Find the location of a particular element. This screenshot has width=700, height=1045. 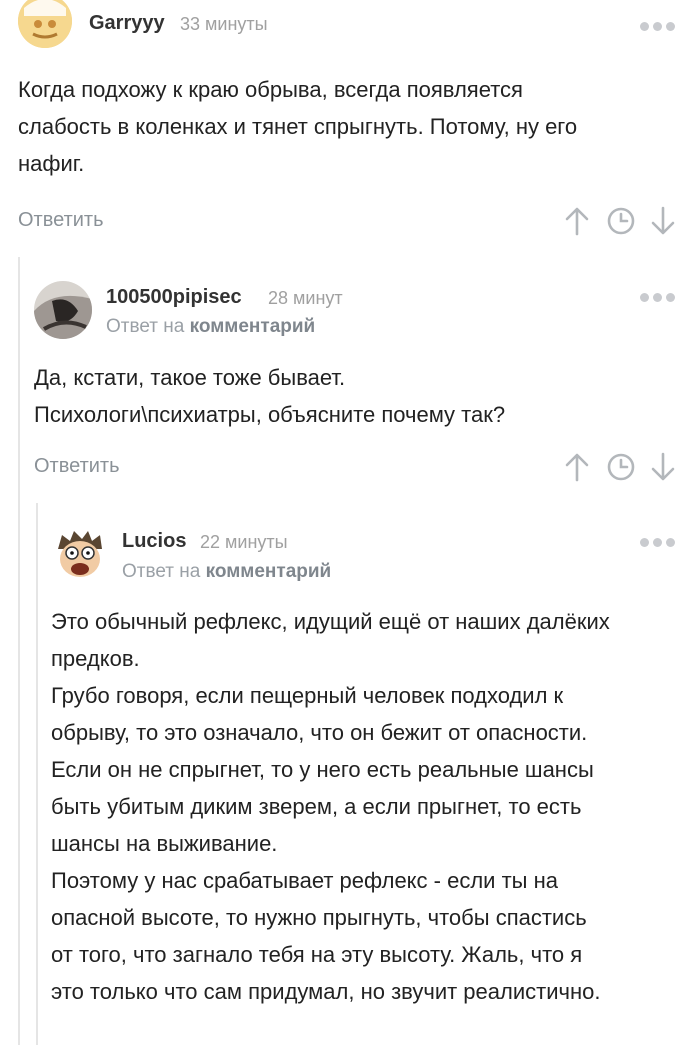

avatar-100500pipisec is located at coordinates (63, 310).